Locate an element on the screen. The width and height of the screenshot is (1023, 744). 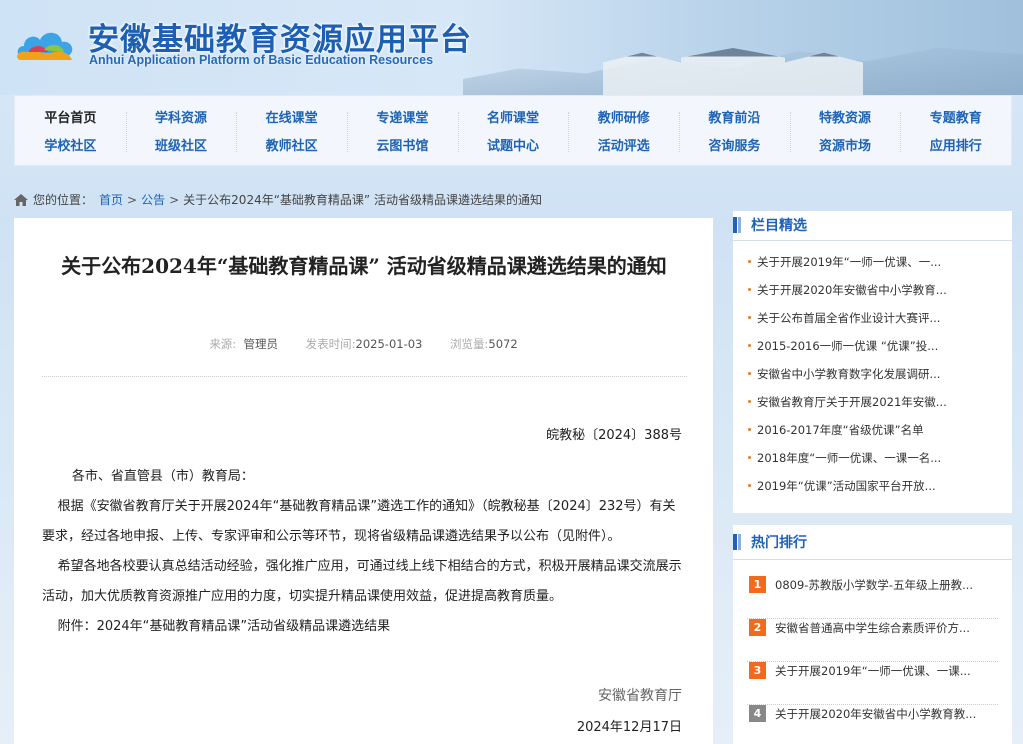
nav-link-consulting-service: 咨询服务 is located at coordinates (734, 144).